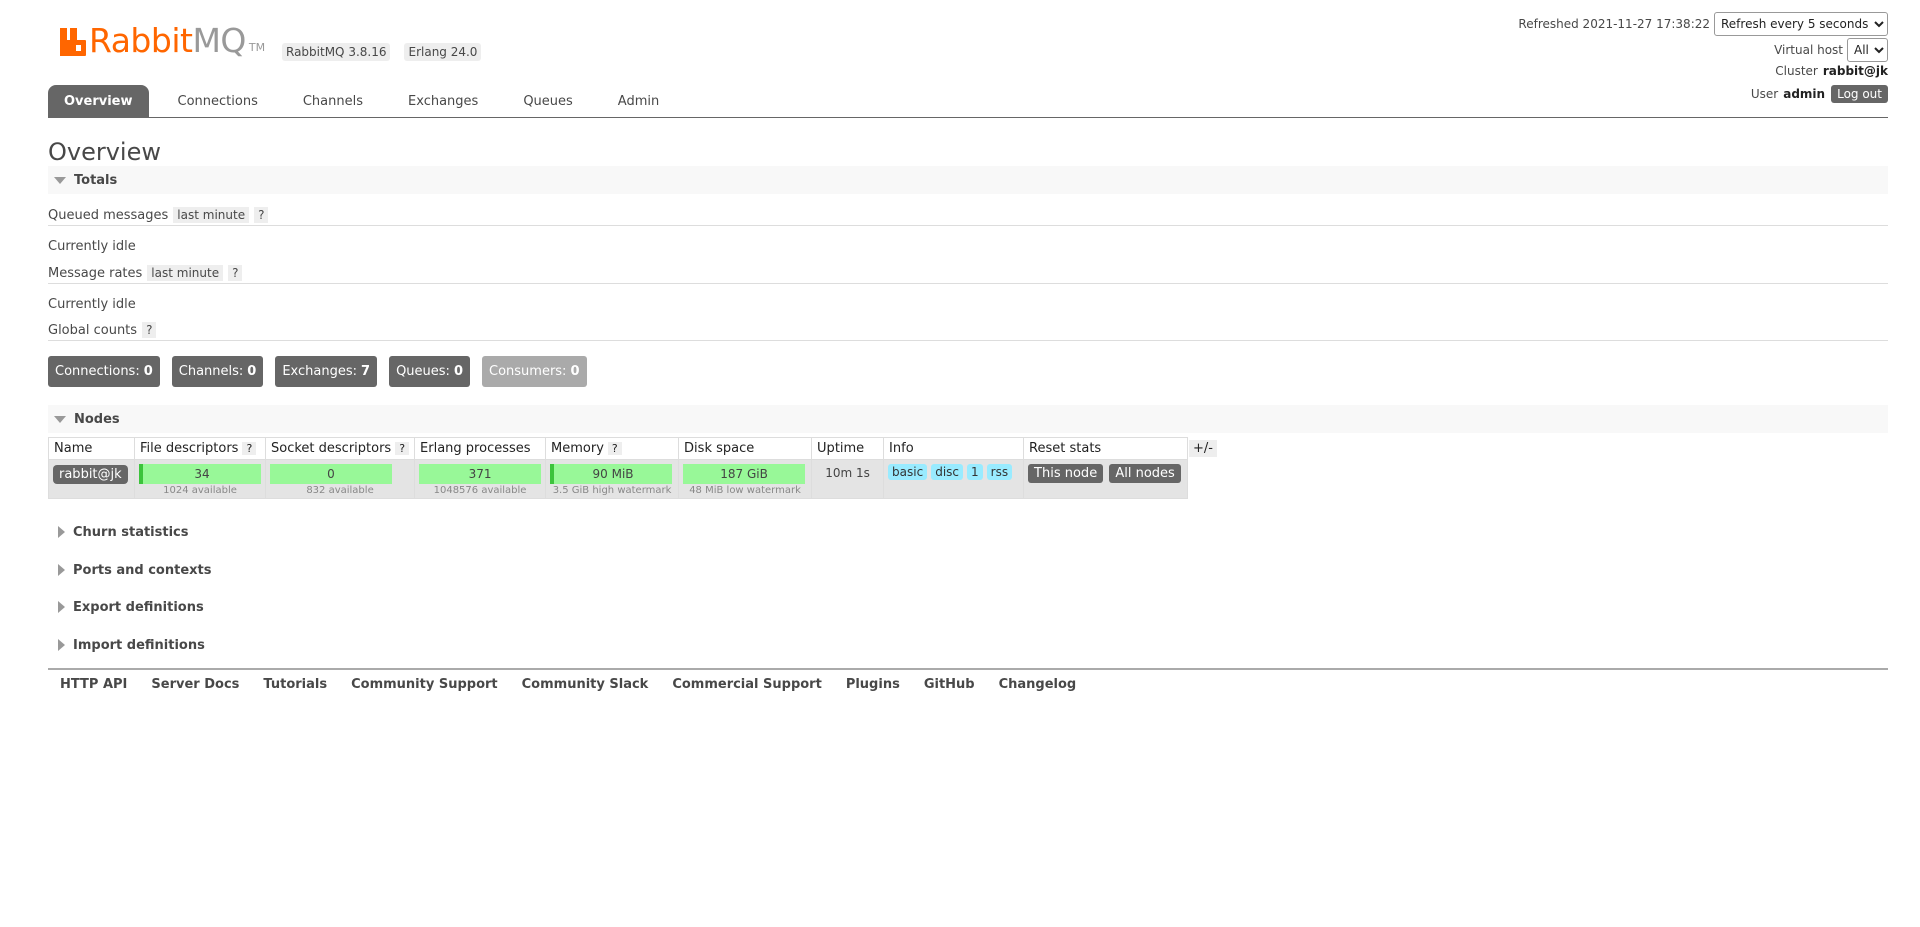 This screenshot has height=927, width=1920. I want to click on message-rates-idle: Currently idle, so click(968, 304).